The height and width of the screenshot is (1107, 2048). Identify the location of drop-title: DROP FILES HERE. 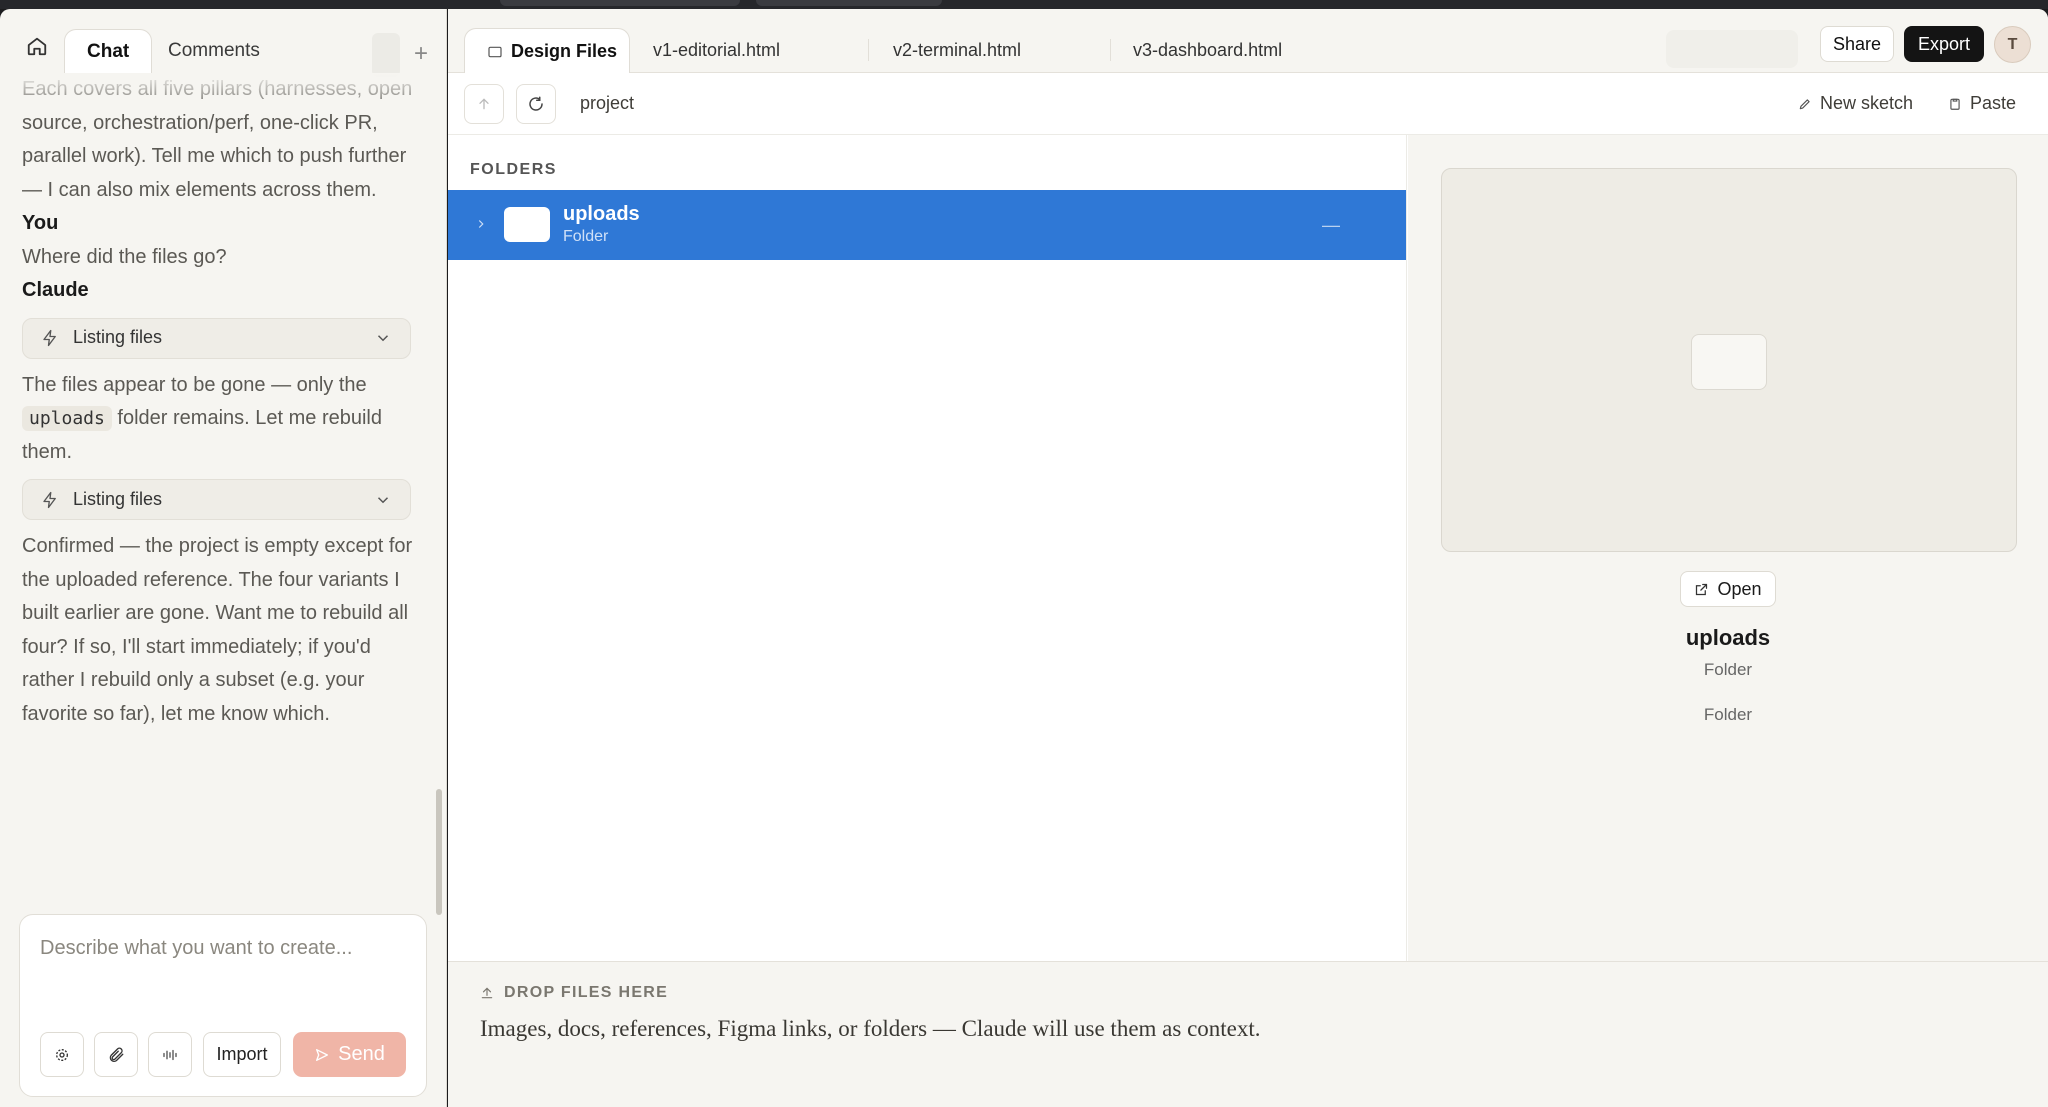
(574, 993).